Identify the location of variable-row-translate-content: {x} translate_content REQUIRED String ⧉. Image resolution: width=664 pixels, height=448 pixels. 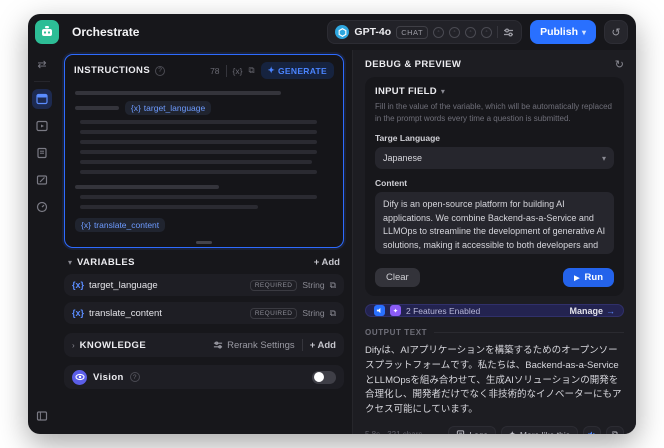
(204, 313).